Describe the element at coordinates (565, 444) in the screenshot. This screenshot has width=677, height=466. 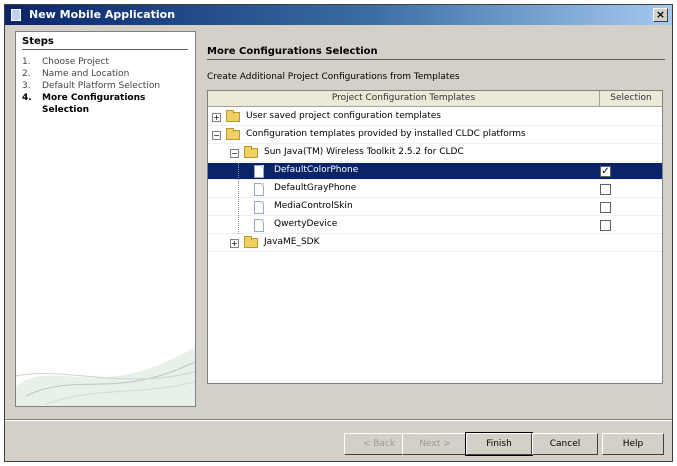
I see `cancel-button: Cancel` at that location.